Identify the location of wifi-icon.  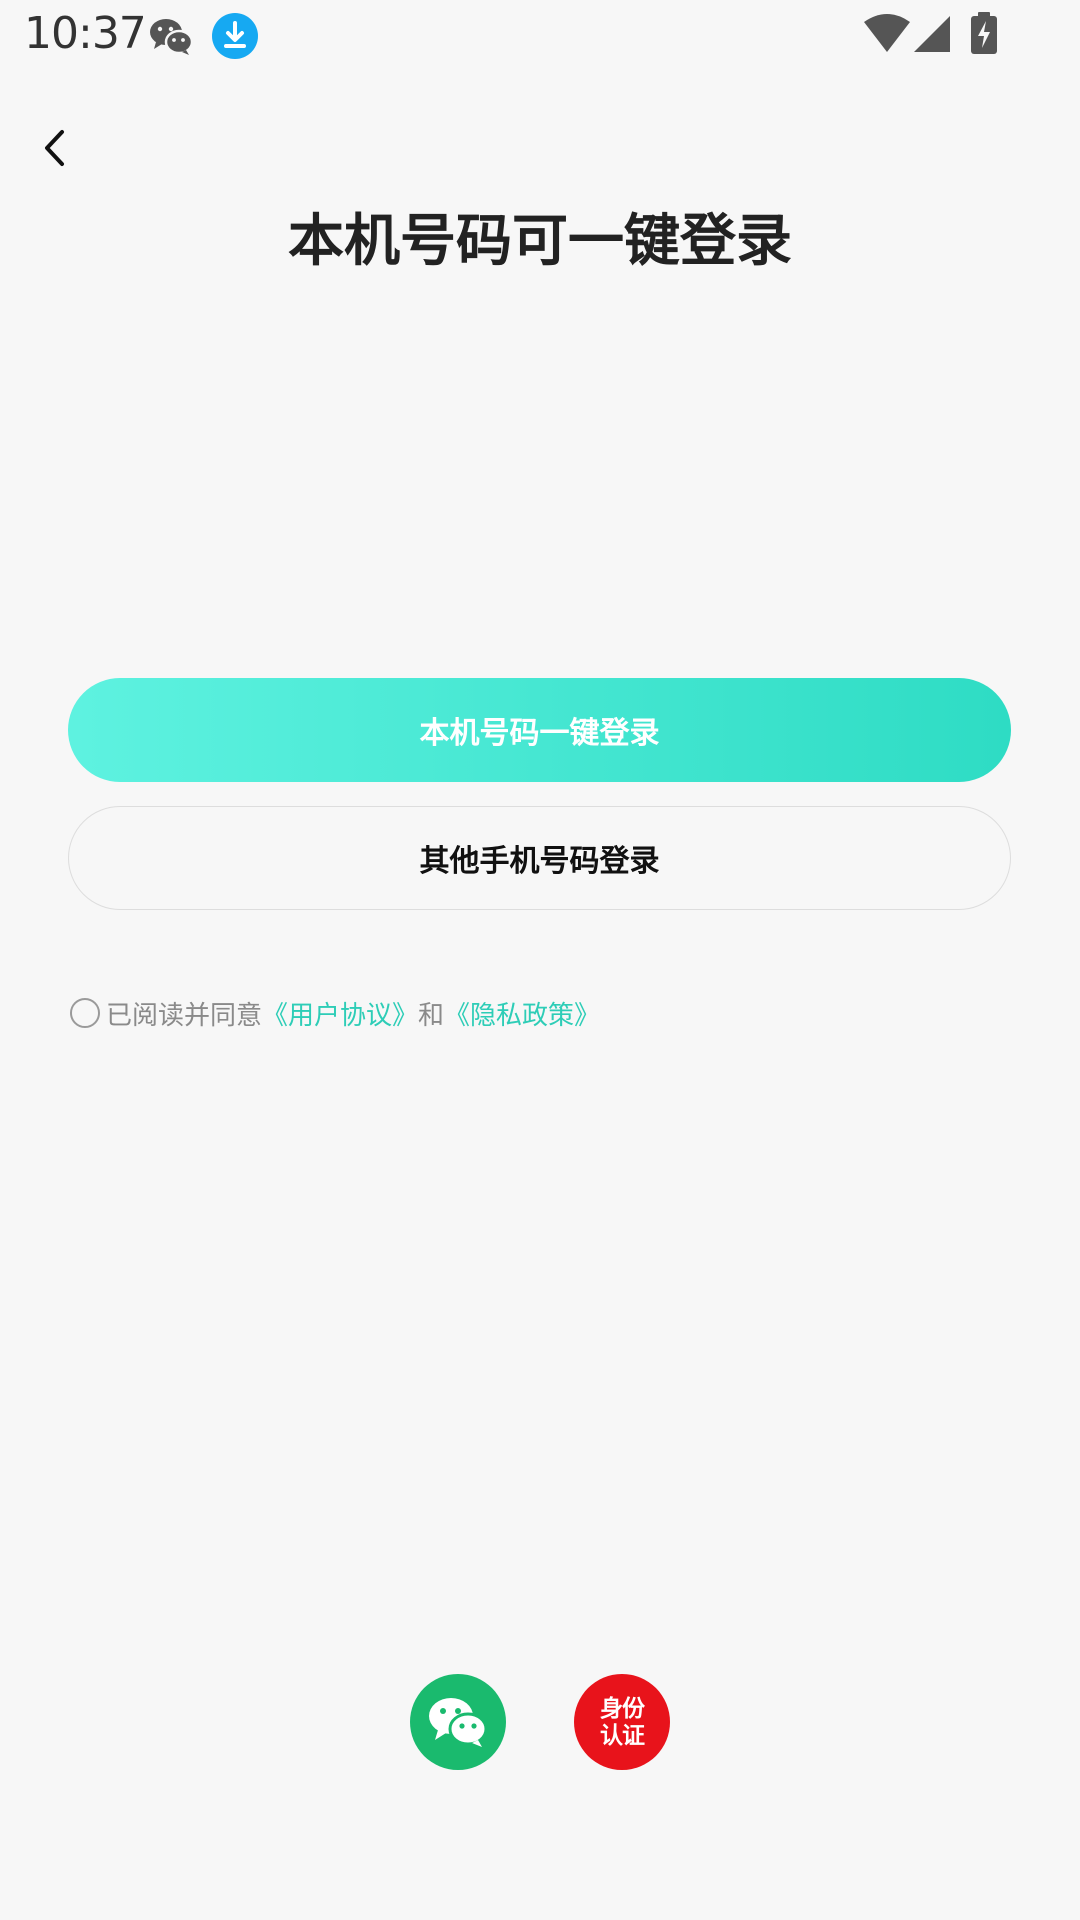
(887, 33).